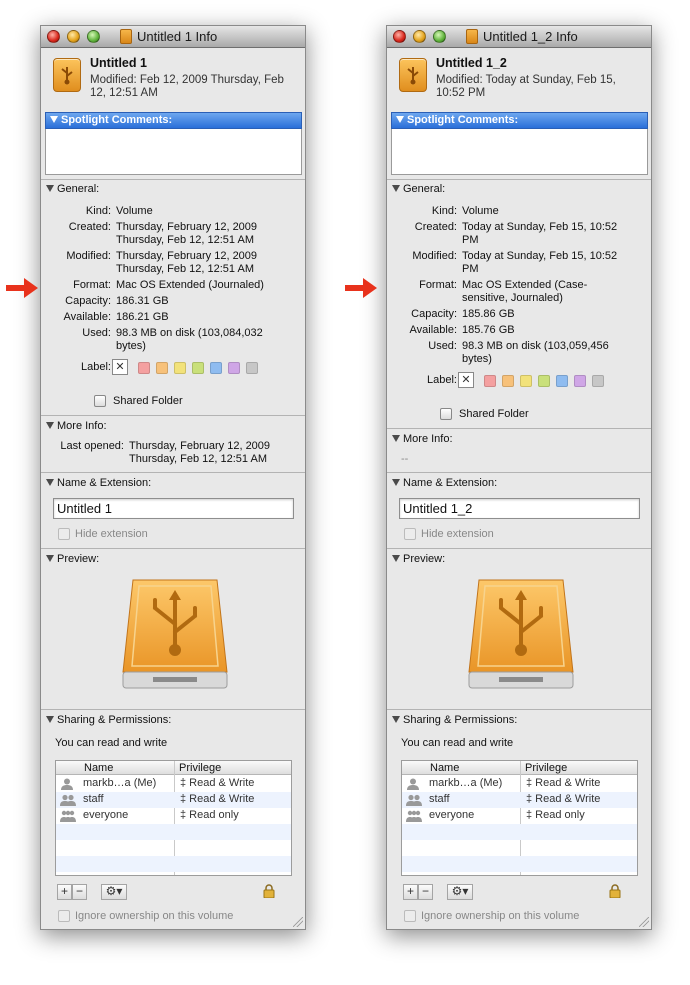 This screenshot has width=690, height=985. What do you see at coordinates (457, 534) in the screenshot?
I see `hide-extension-label: Hide extension` at bounding box center [457, 534].